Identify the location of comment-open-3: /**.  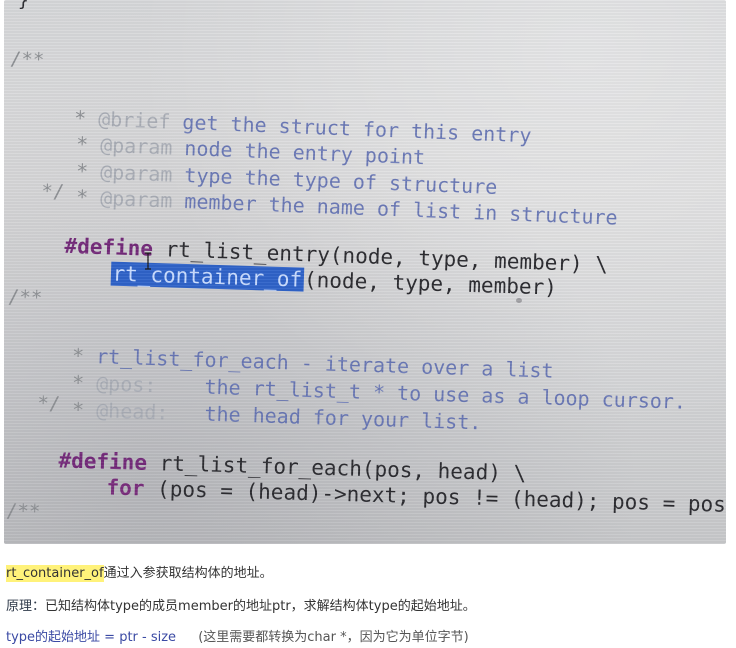
(23, 511).